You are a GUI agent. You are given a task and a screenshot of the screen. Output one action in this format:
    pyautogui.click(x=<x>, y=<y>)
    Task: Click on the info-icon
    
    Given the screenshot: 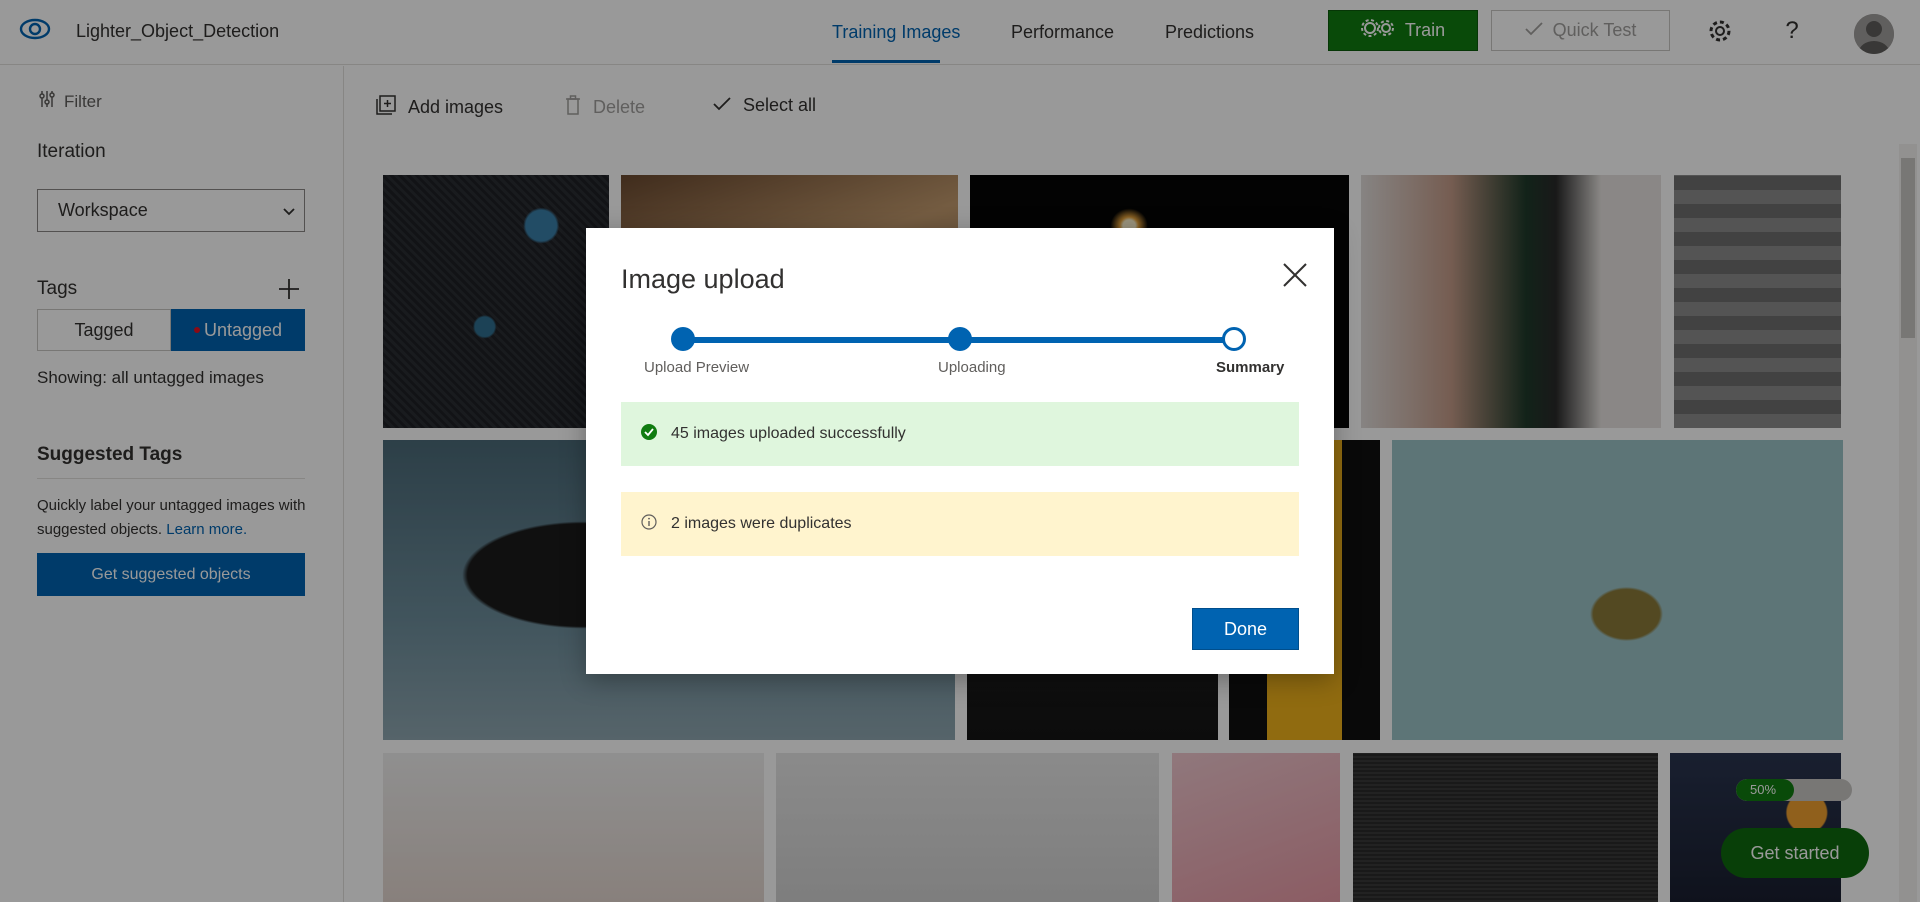 What is the action you would take?
    pyautogui.click(x=649, y=524)
    